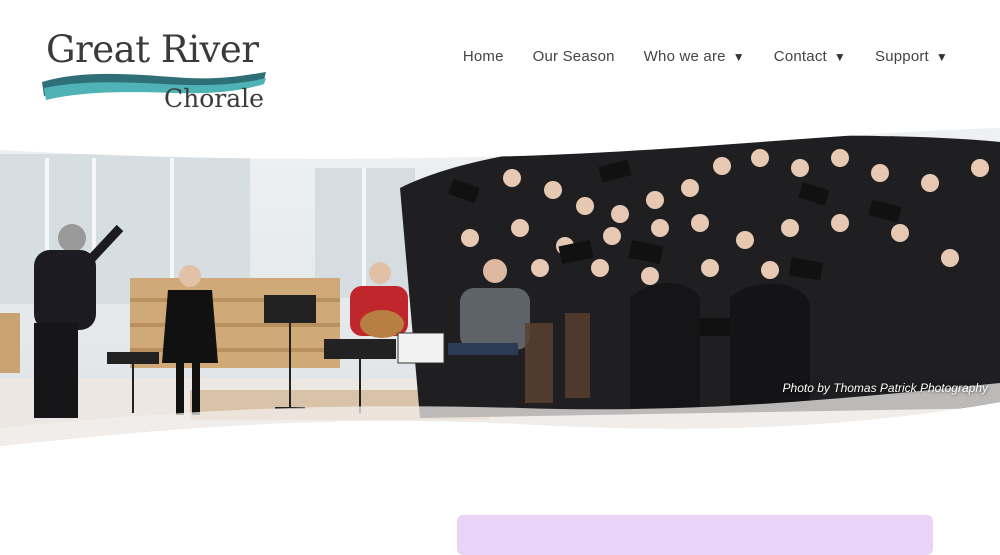  I want to click on nav-home-label: Home, so click(483, 56).